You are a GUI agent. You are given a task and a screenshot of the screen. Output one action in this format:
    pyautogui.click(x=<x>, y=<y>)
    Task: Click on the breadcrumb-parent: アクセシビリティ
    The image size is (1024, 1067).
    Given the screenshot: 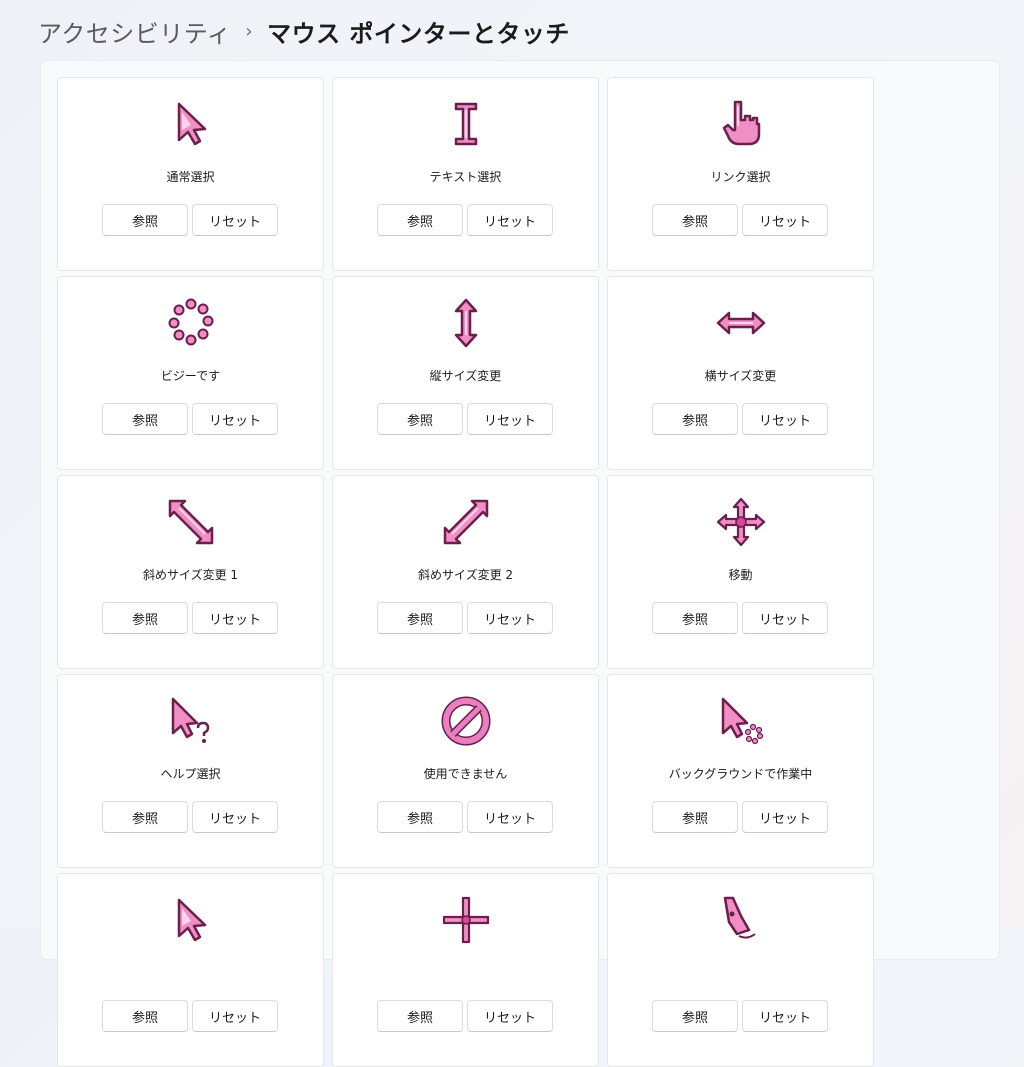 What is the action you would take?
    pyautogui.click(x=134, y=31)
    